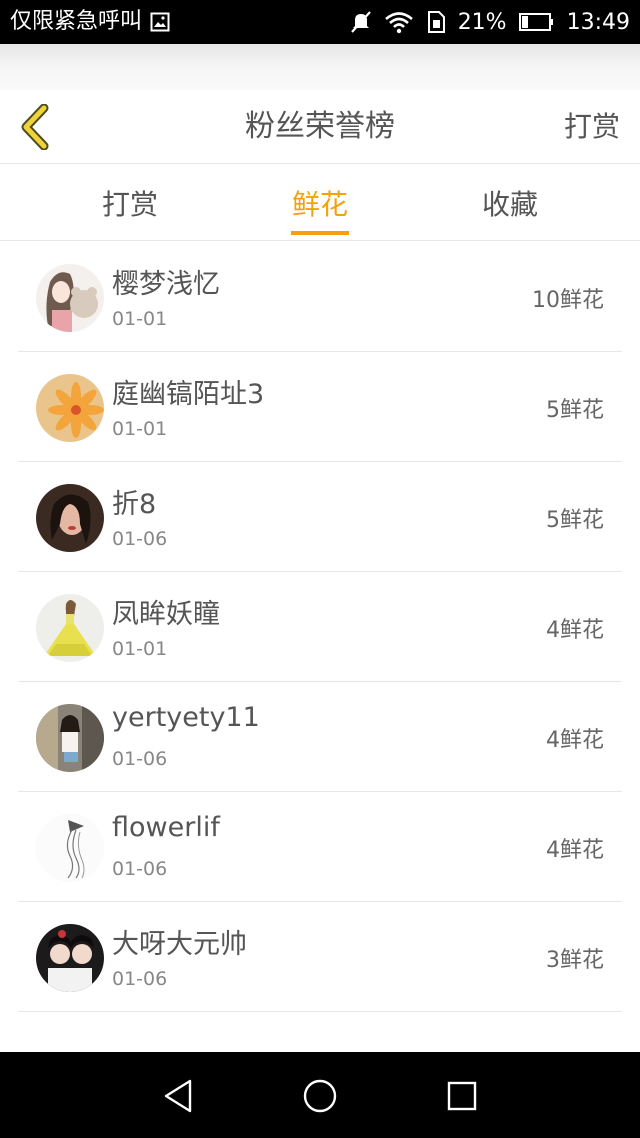  Describe the element at coordinates (536, 22) in the screenshot. I see `battery-icon` at that location.